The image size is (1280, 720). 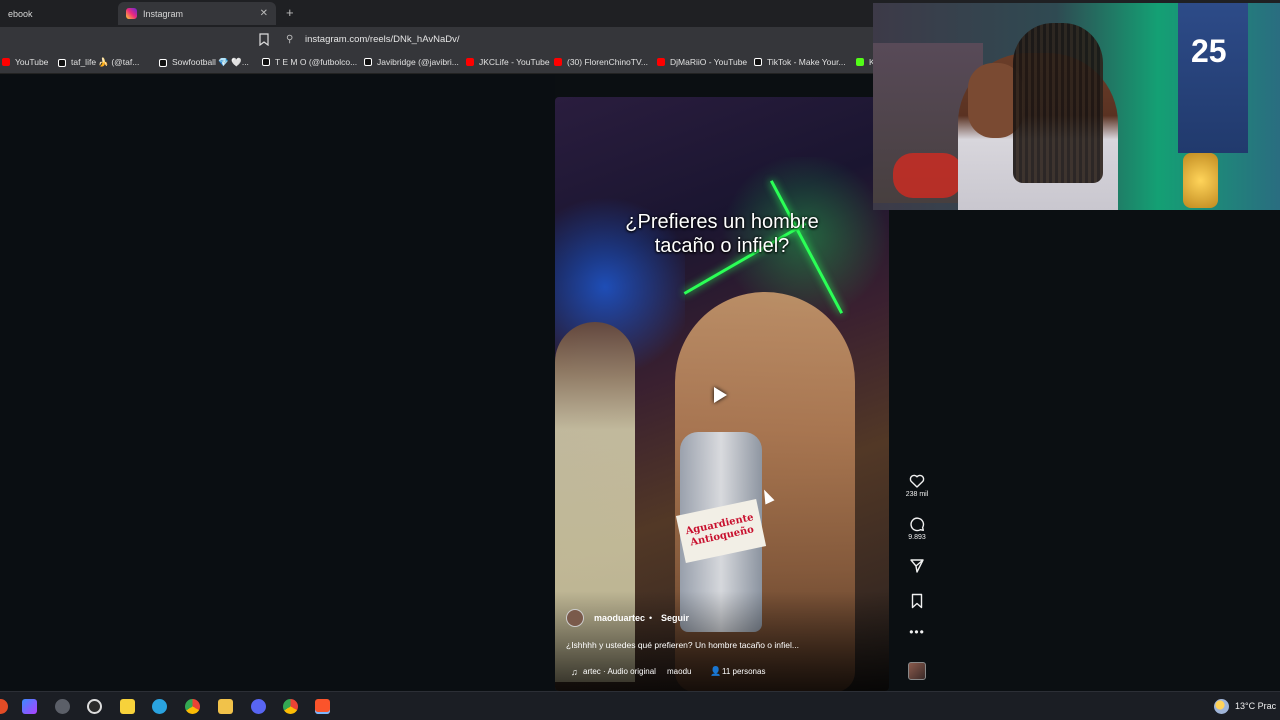 I want to click on tab-label: Instagram, so click(x=163, y=13).